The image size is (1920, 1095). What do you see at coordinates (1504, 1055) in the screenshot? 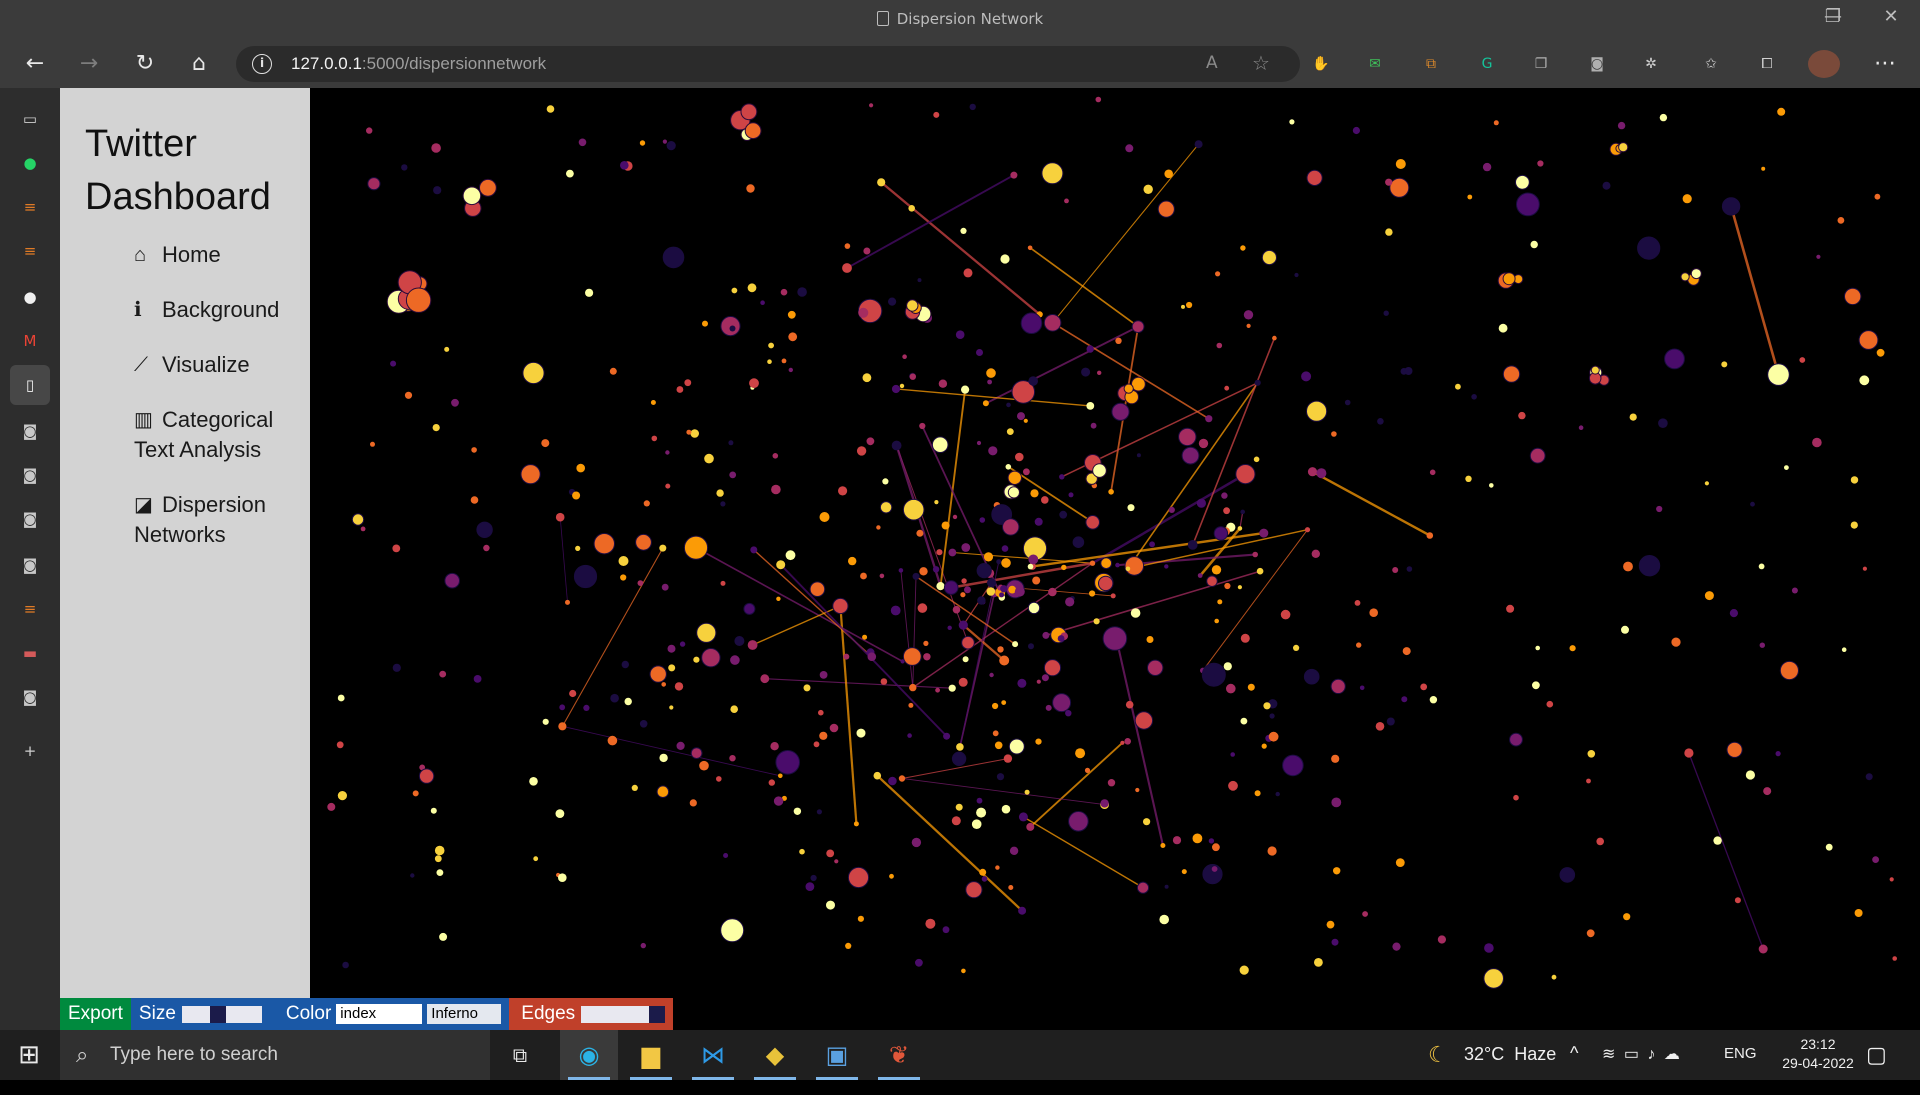
I see `weather-widget: ☾ 32°C Haze` at bounding box center [1504, 1055].